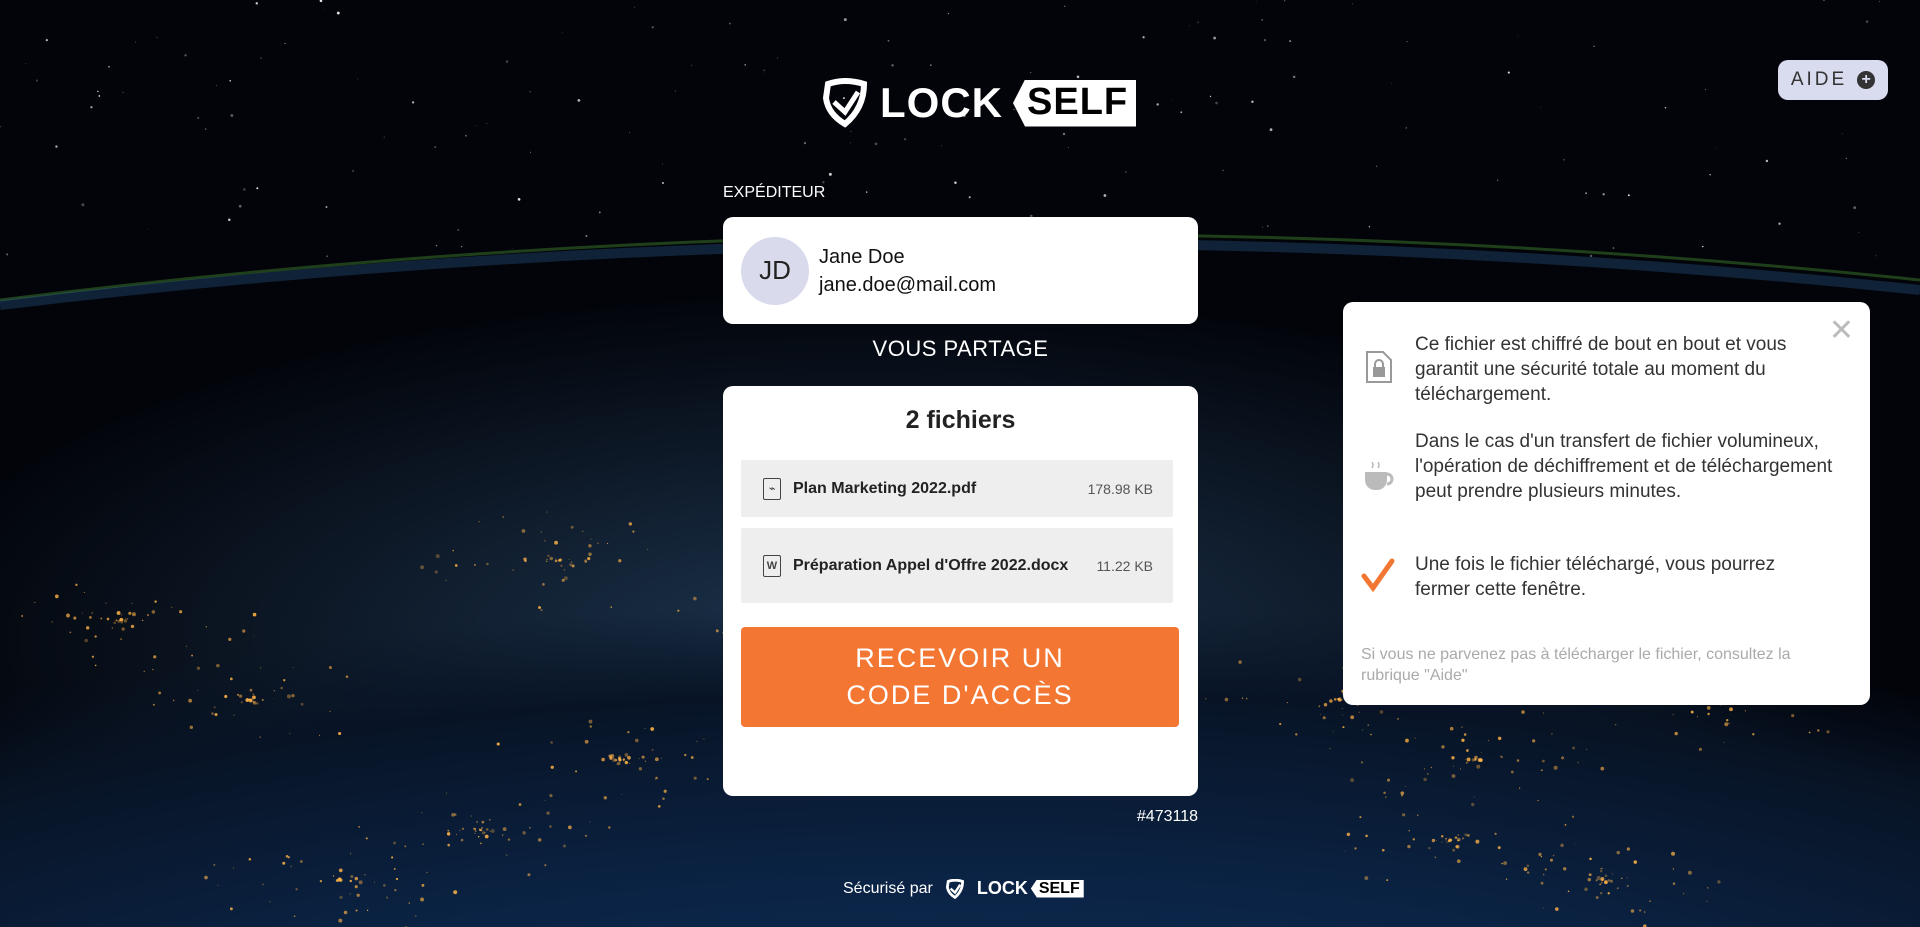 This screenshot has height=927, width=1920. I want to click on lockself-logo: LOCK SELF, so click(978, 103).